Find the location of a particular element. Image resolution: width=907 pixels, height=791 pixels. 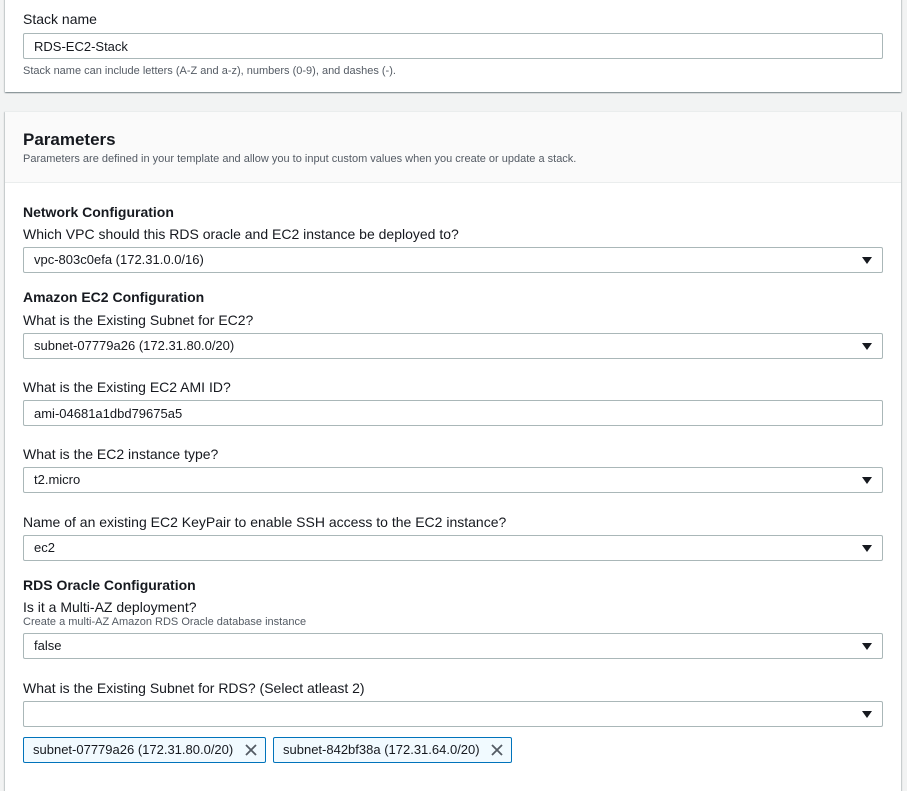

rds-subnet-token-label: subnet-07779a26 (172.31.80.0/20) is located at coordinates (133, 749).